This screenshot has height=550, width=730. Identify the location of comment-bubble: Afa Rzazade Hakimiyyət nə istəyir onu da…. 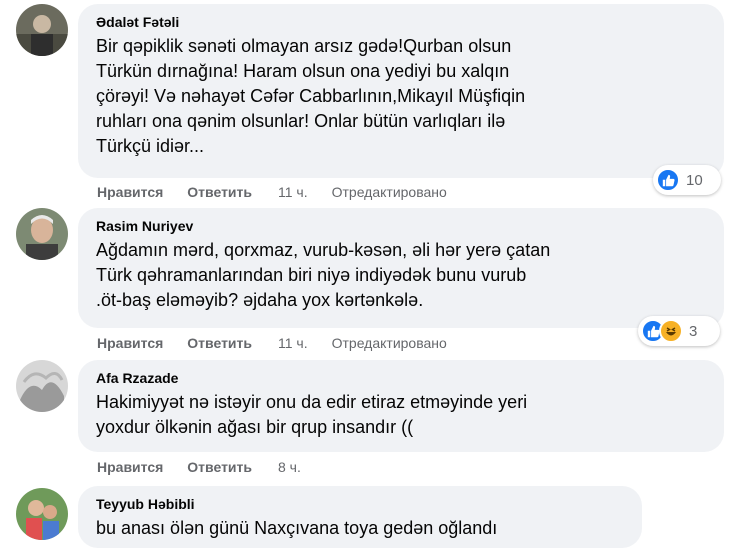
(401, 406).